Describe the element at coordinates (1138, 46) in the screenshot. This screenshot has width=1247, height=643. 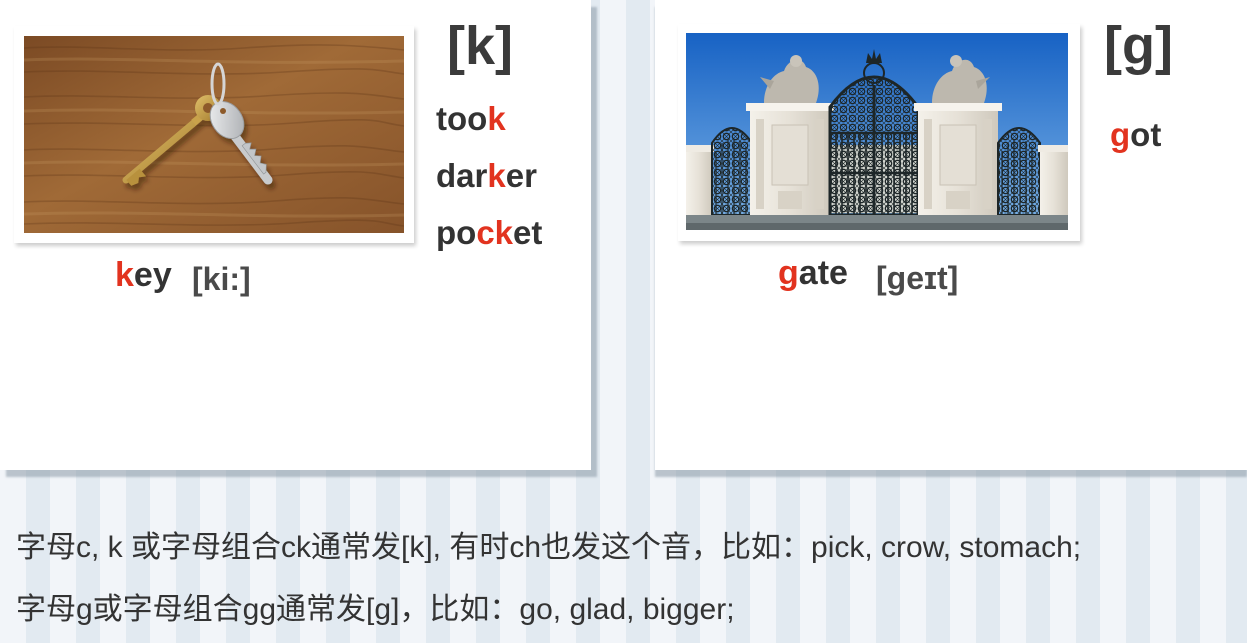
I see `phoneme-symbol: [g]` at that location.